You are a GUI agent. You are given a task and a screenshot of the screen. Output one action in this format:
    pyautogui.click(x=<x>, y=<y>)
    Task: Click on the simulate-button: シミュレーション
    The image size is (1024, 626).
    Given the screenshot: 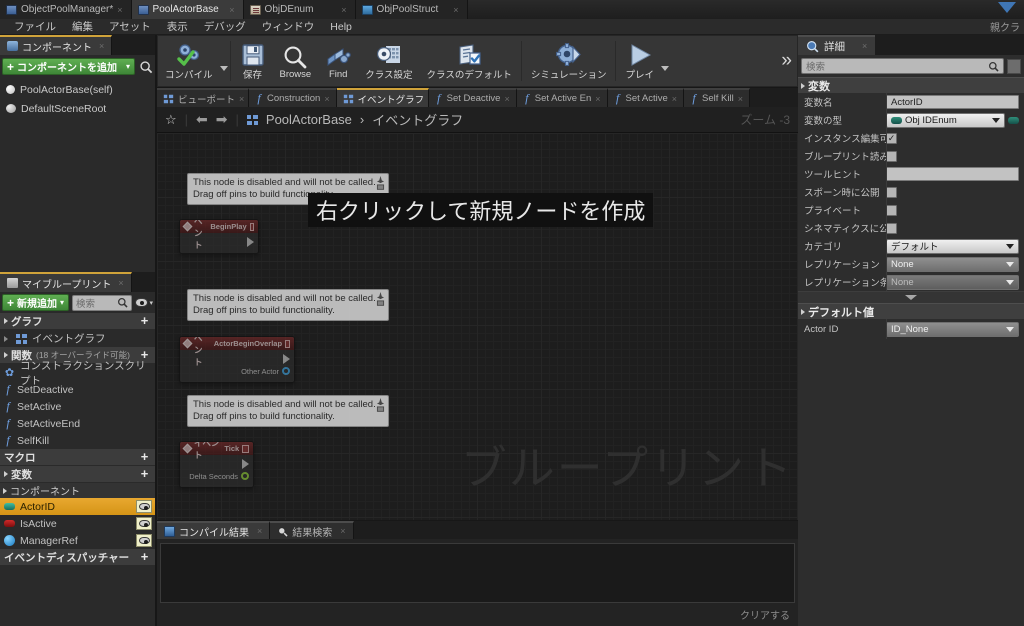 What is the action you would take?
    pyautogui.click(x=569, y=61)
    